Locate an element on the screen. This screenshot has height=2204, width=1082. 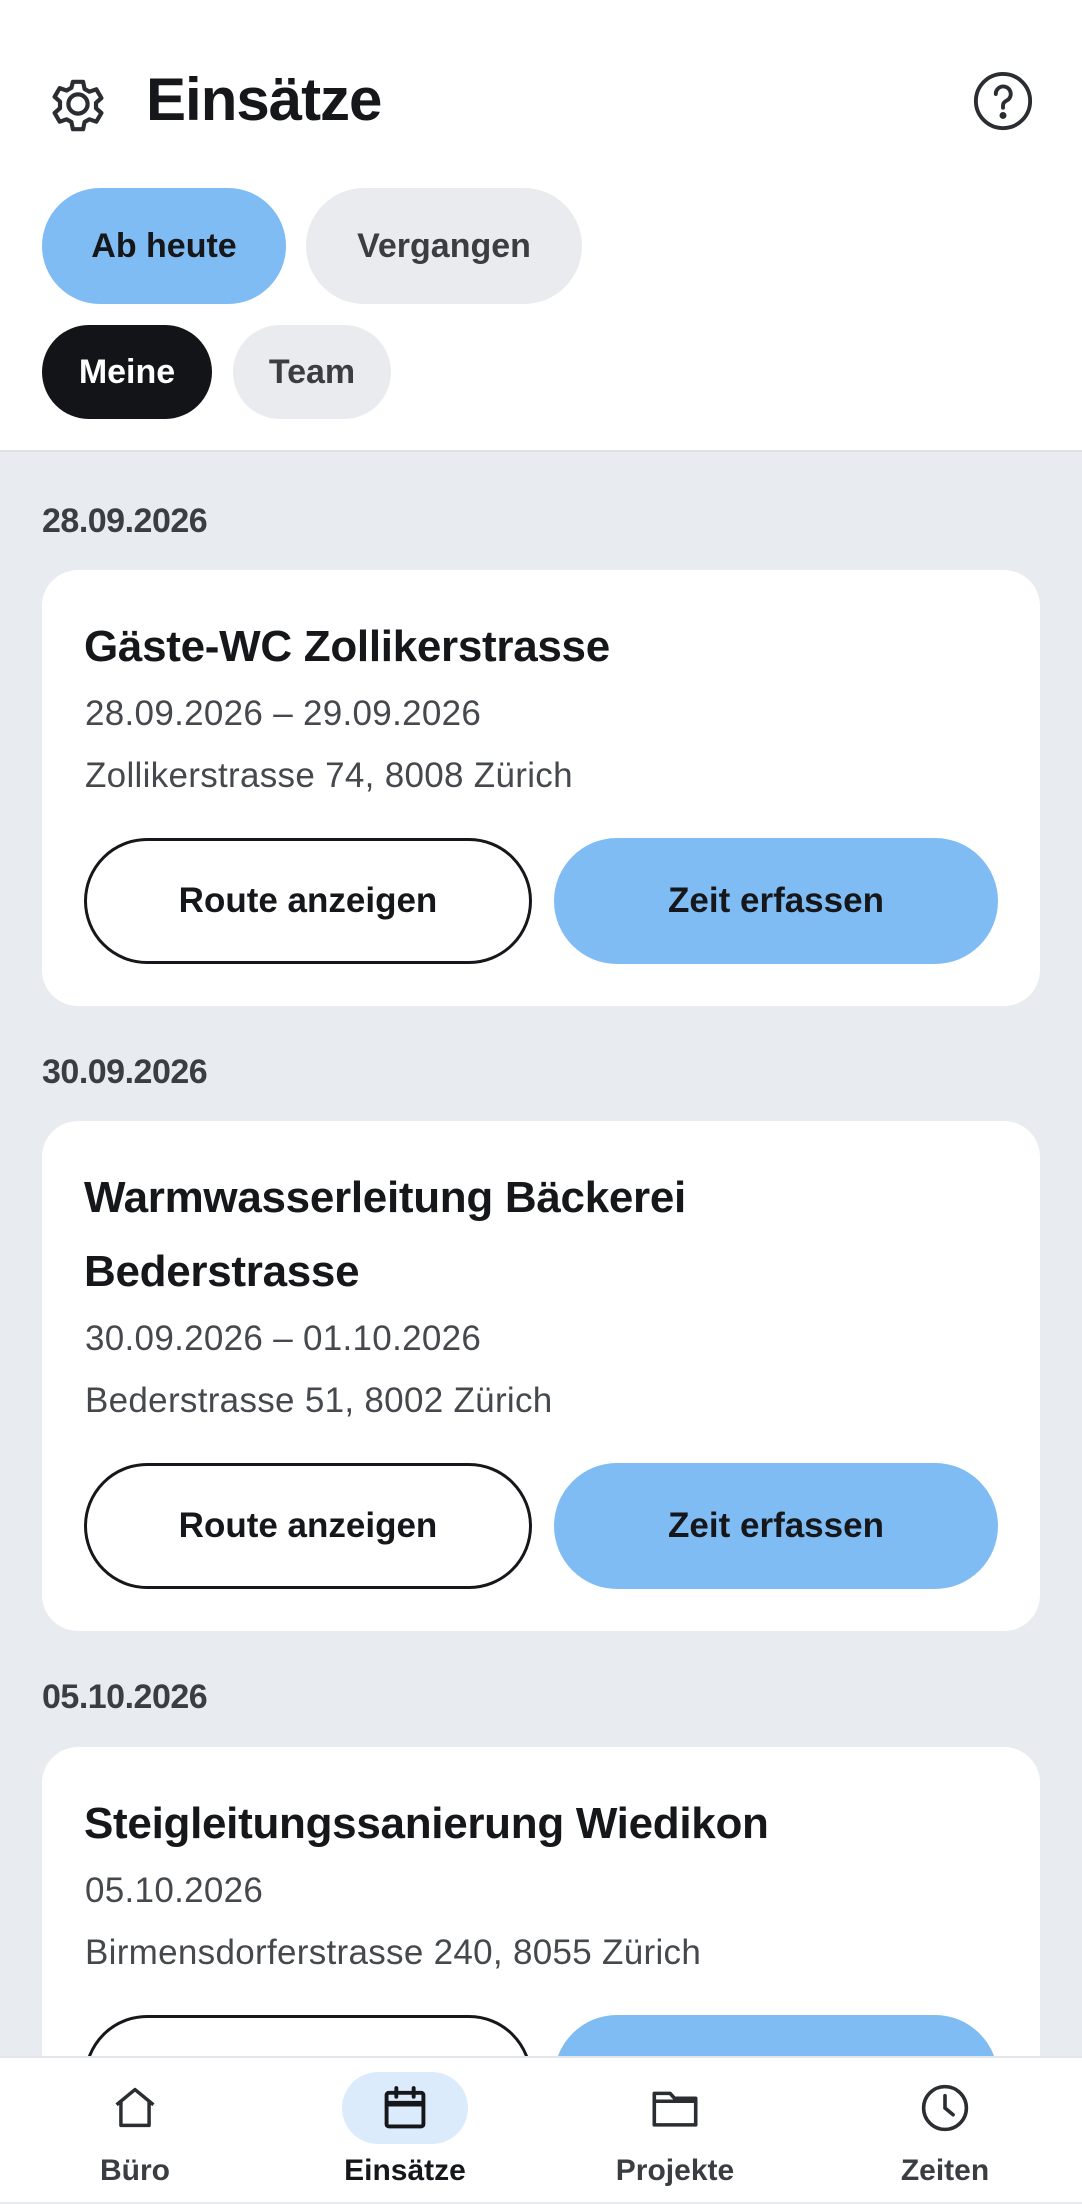
date-group-header: 28.09.2026 is located at coordinates (125, 521).